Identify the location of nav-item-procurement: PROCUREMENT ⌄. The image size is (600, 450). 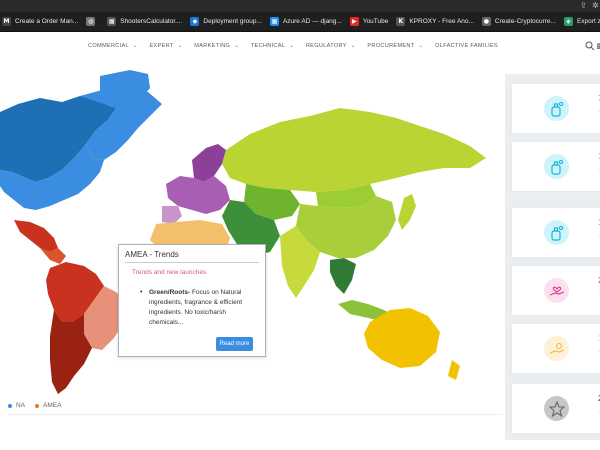
(395, 46).